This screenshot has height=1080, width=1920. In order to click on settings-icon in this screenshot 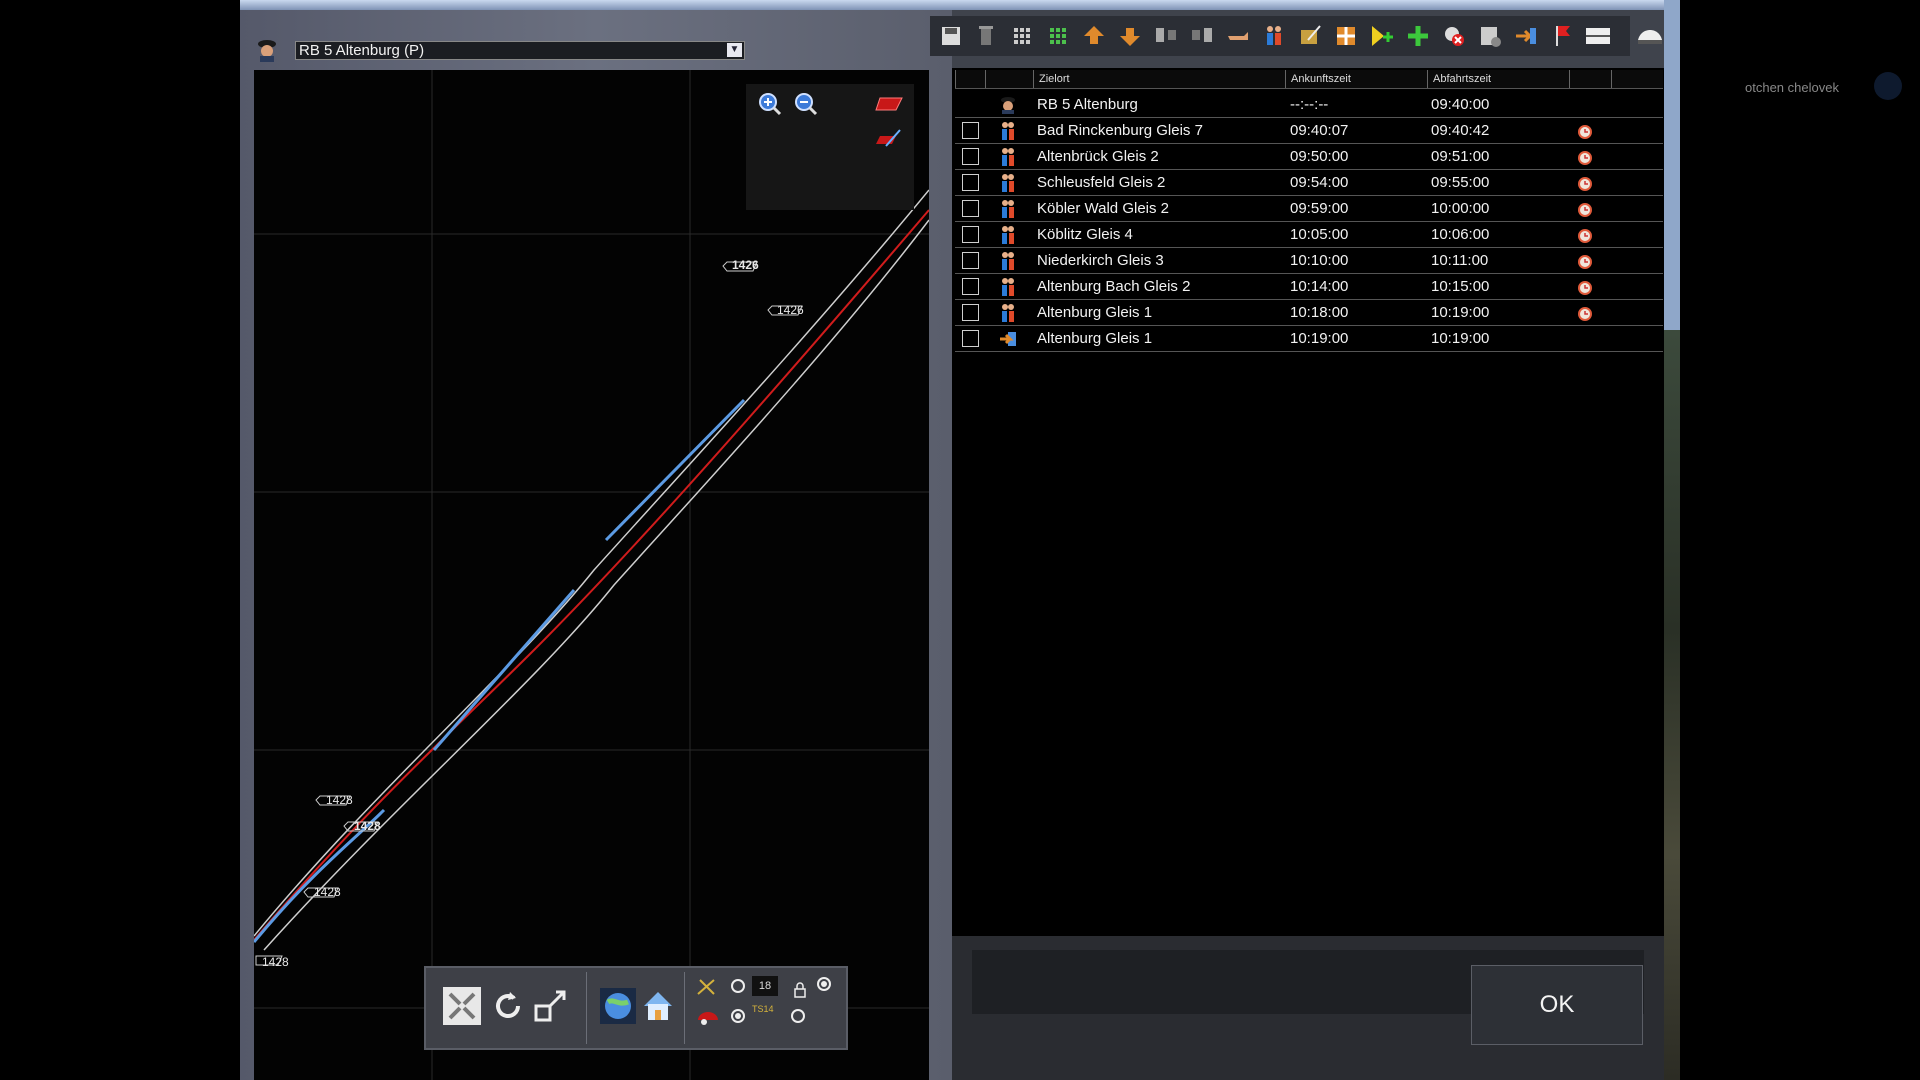, I will do `click(1490, 35)`.